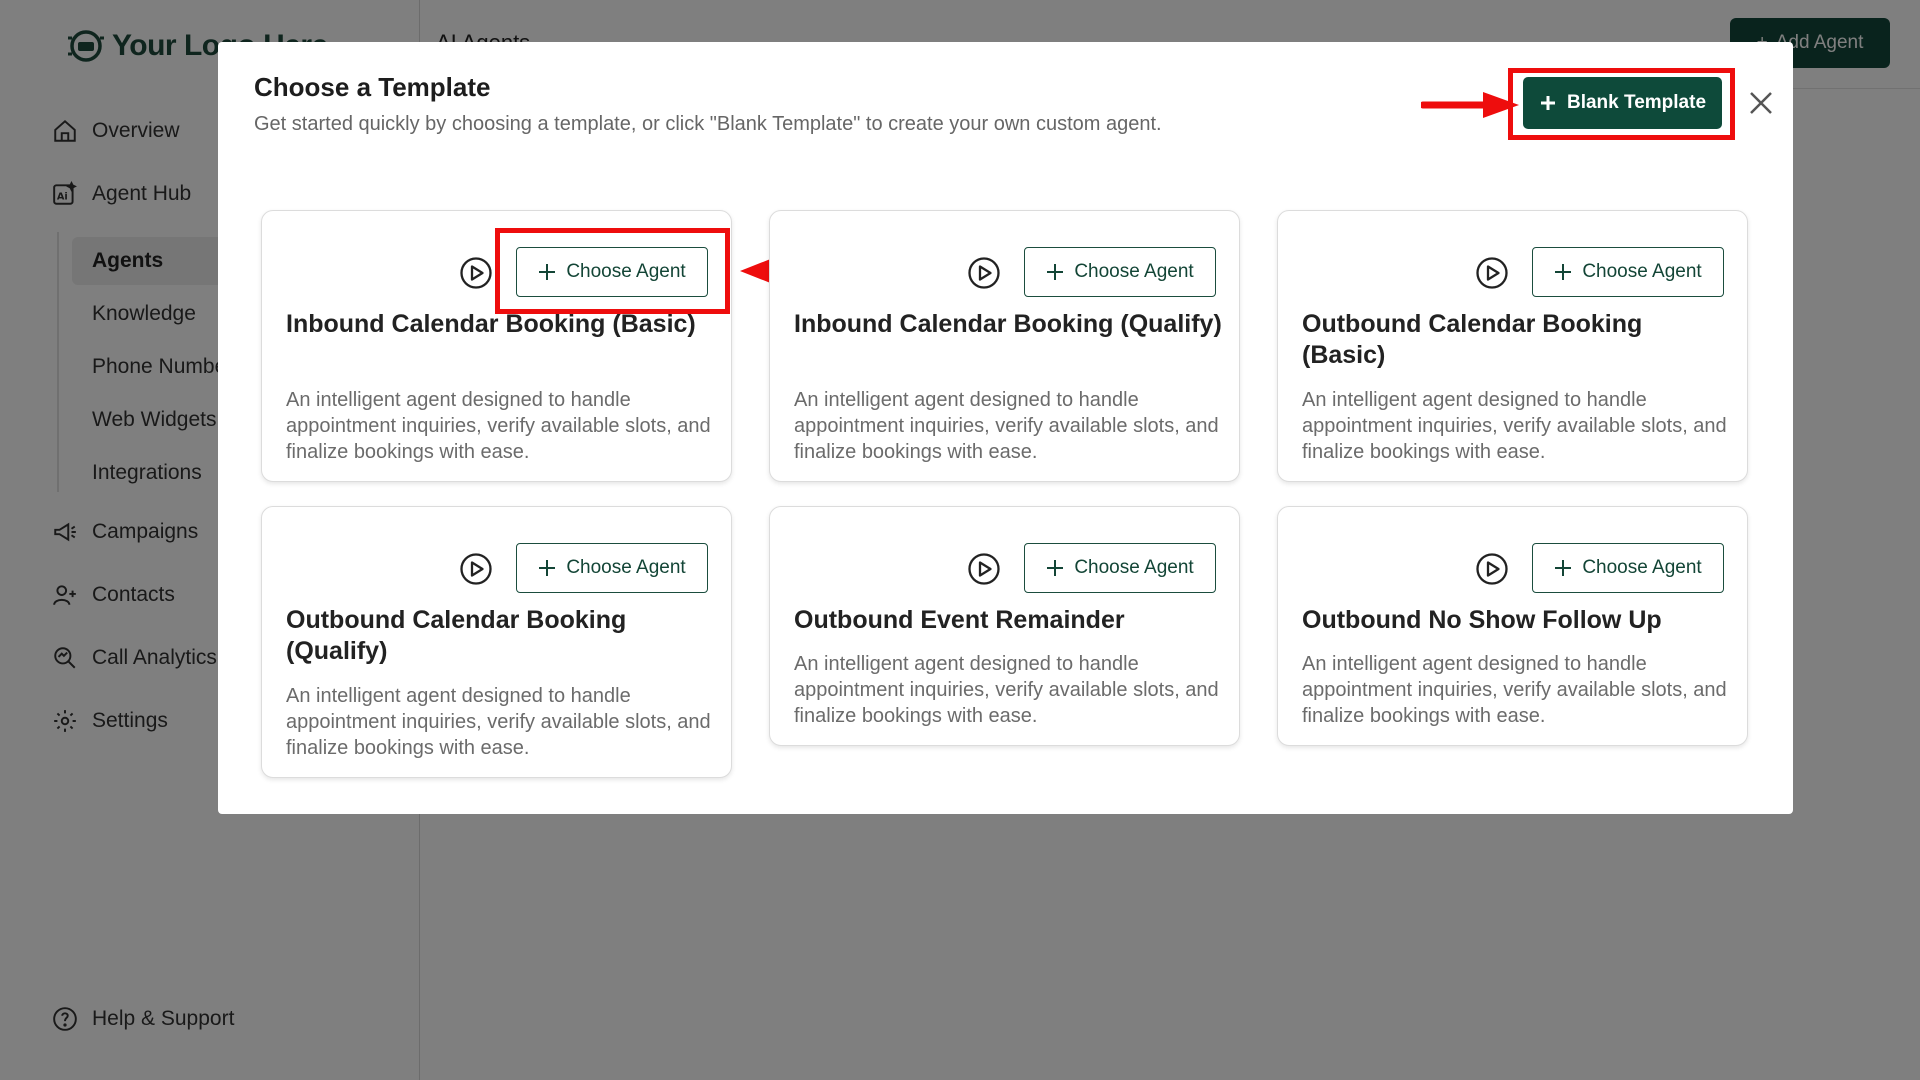 This screenshot has width=1920, height=1080. I want to click on template-title: Outbound Calendar Booking (Basic), so click(1472, 339).